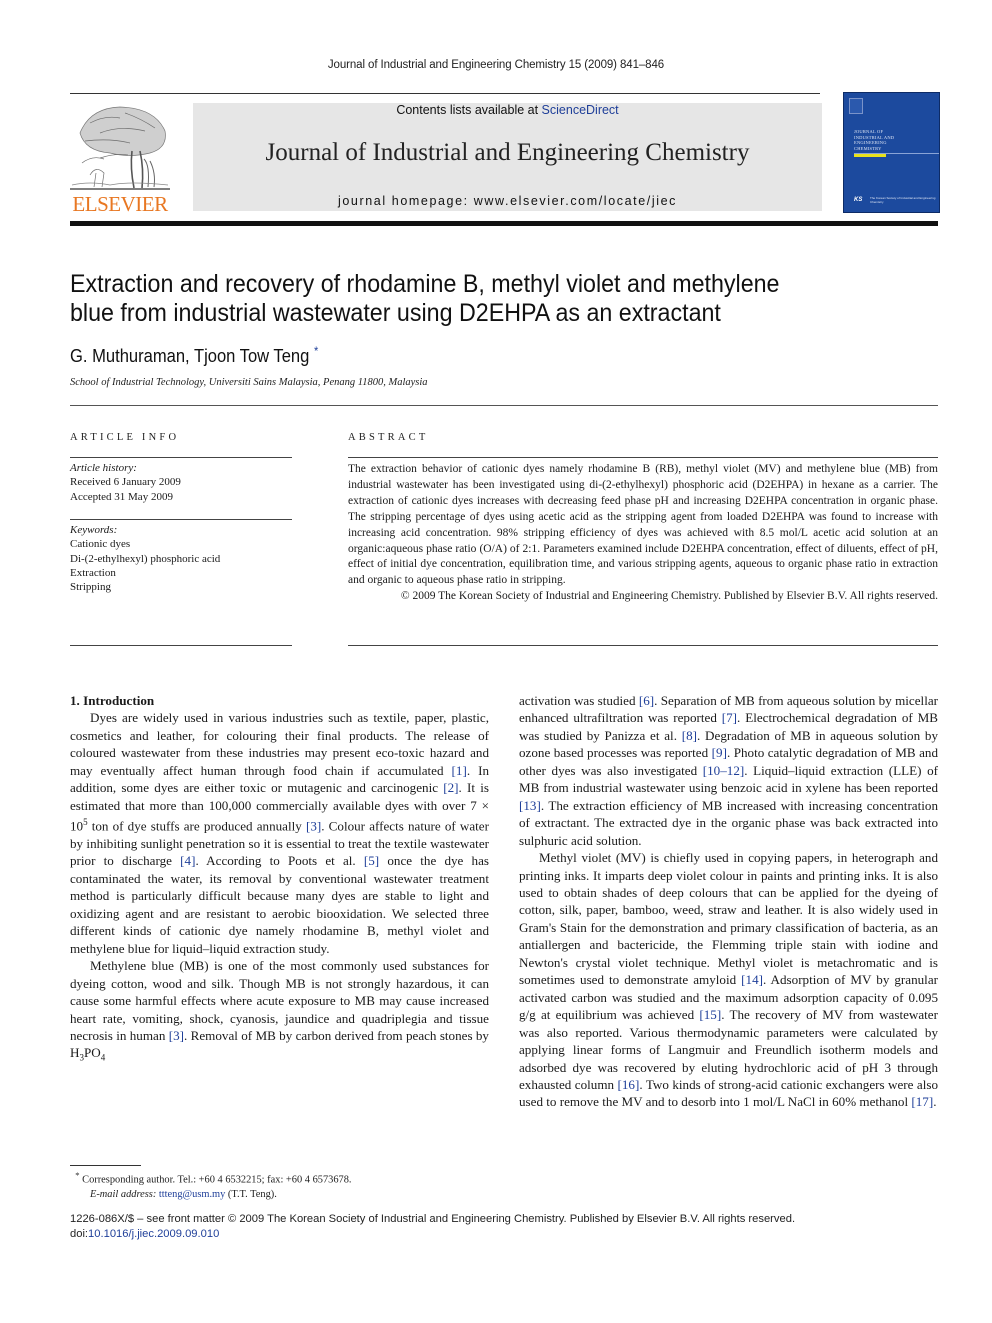  What do you see at coordinates (580, 110) in the screenshot?
I see `sciencedirect-link: ScienceDirect` at bounding box center [580, 110].